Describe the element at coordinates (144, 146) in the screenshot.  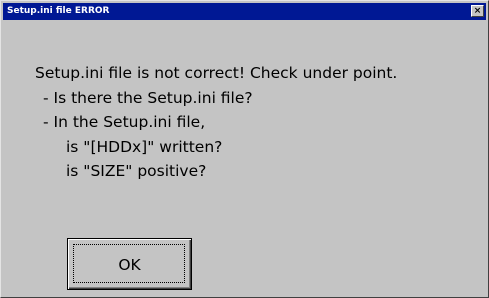
I see `message-line: is "[HDDx]" written?` at that location.